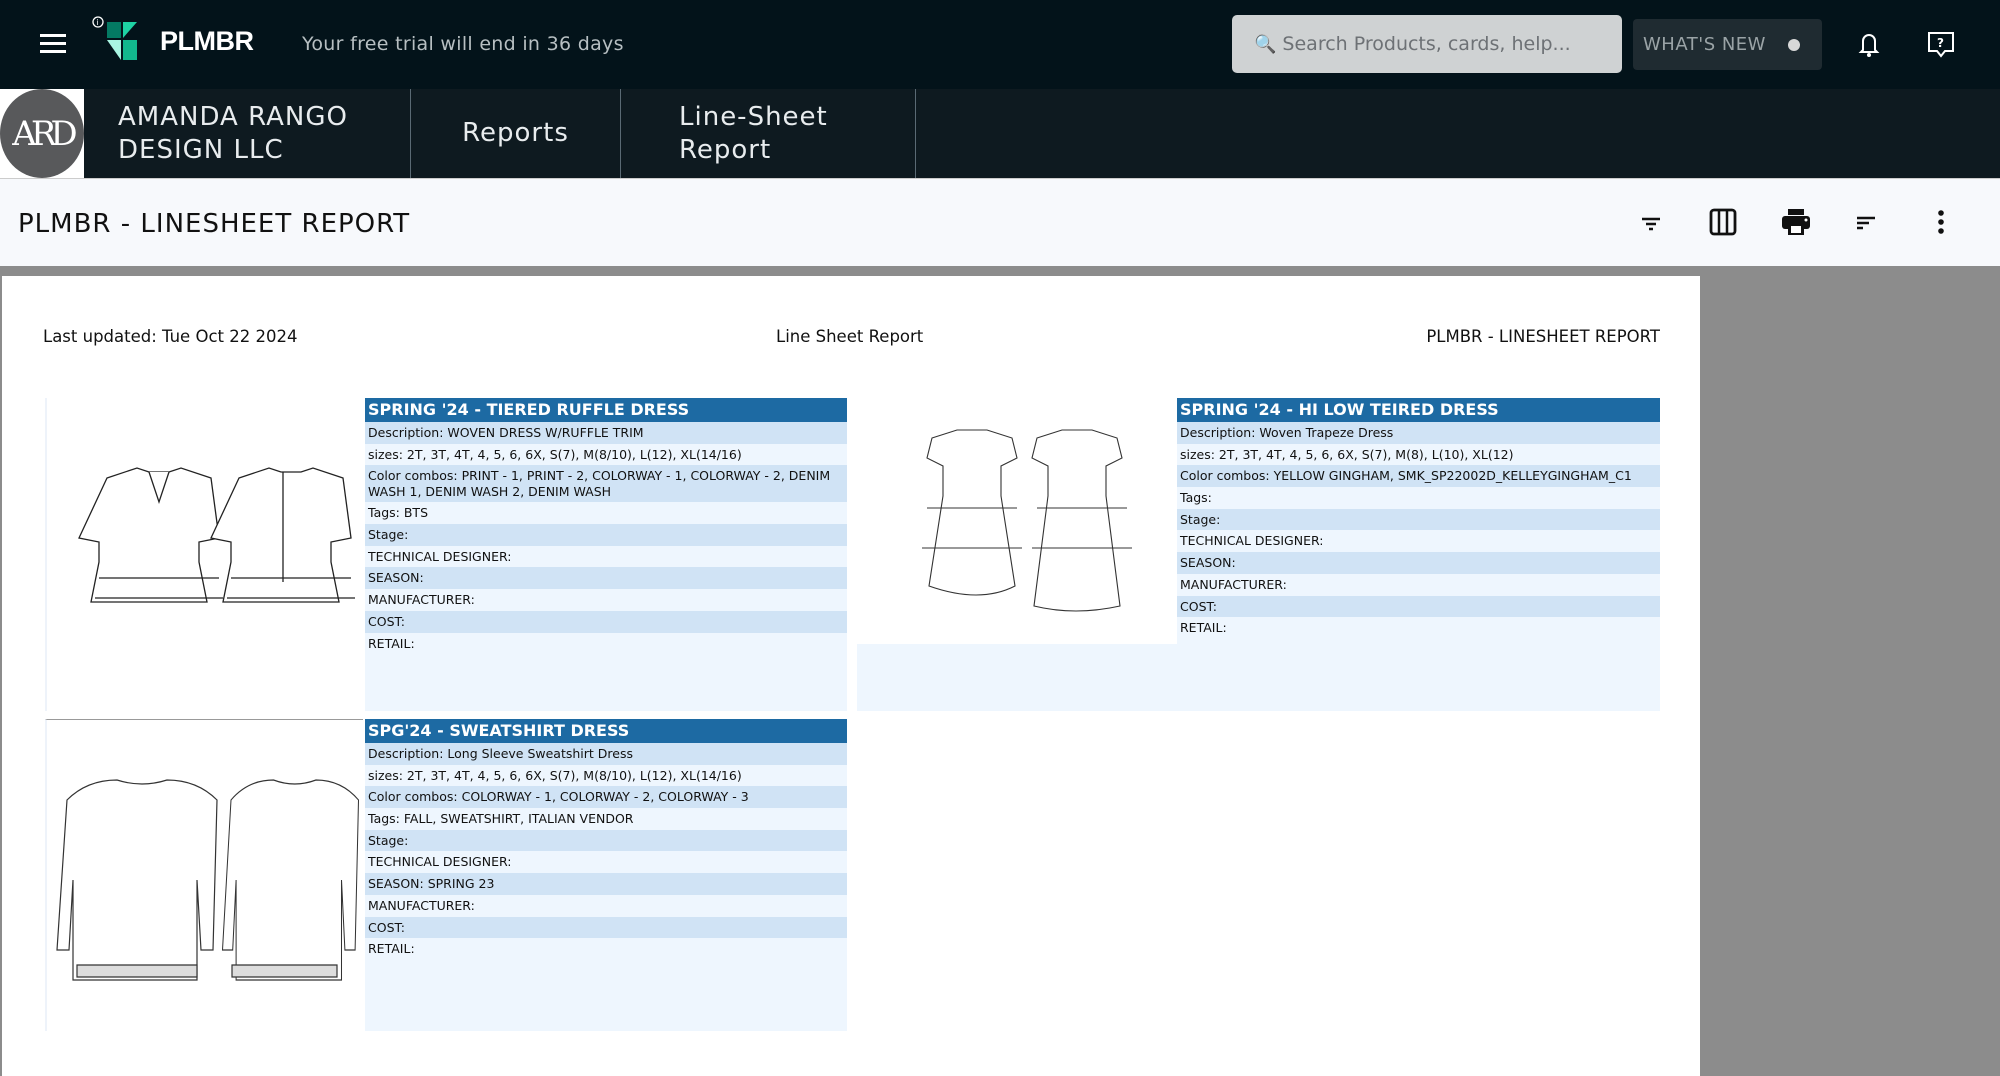 Image resolution: width=2000 pixels, height=1076 pixels. What do you see at coordinates (214, 224) in the screenshot?
I see `page-title: PLMBR - LINESHEET REPORT` at bounding box center [214, 224].